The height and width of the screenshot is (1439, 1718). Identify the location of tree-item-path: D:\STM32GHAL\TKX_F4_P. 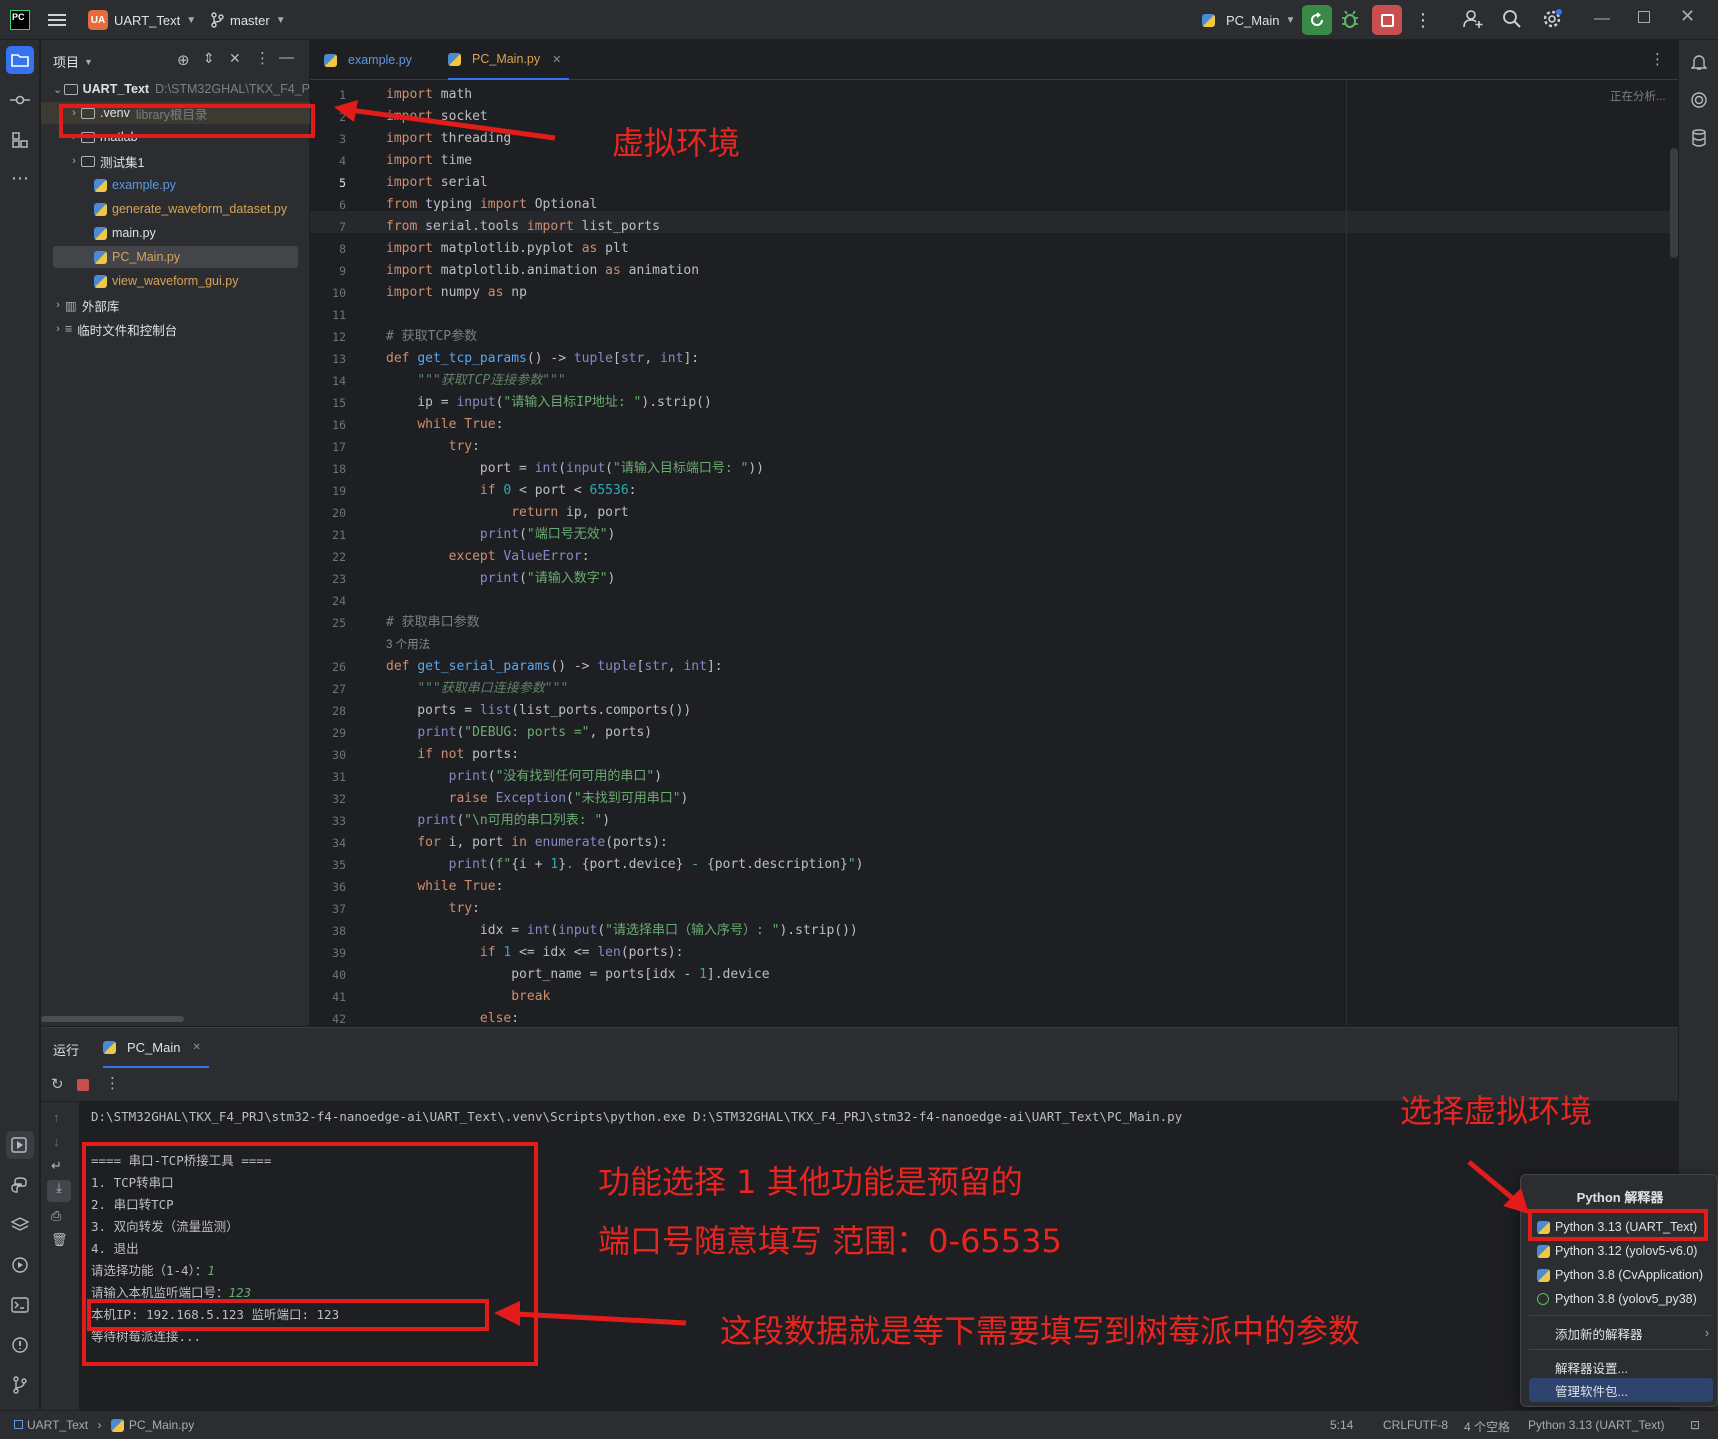
(232, 89).